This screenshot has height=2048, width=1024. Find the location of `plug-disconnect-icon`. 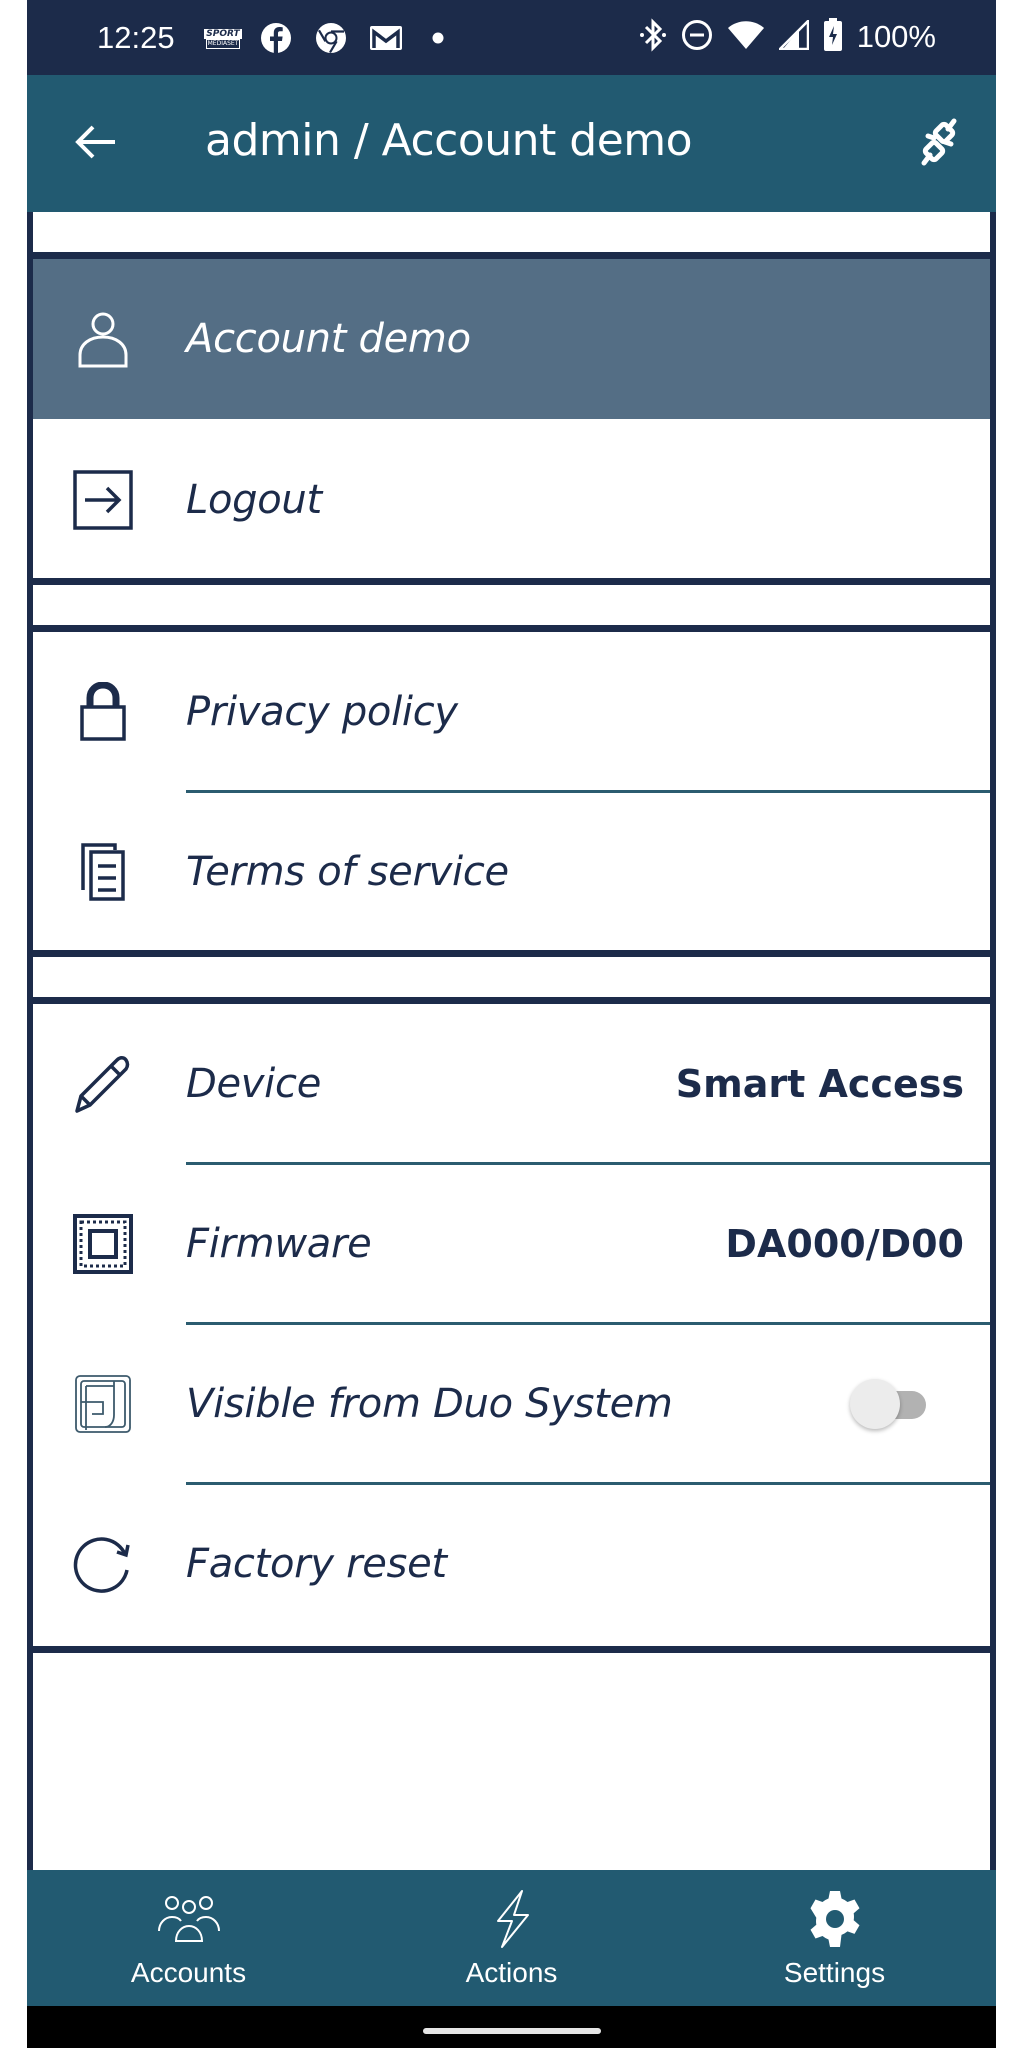

plug-disconnect-icon is located at coordinates (939, 142).